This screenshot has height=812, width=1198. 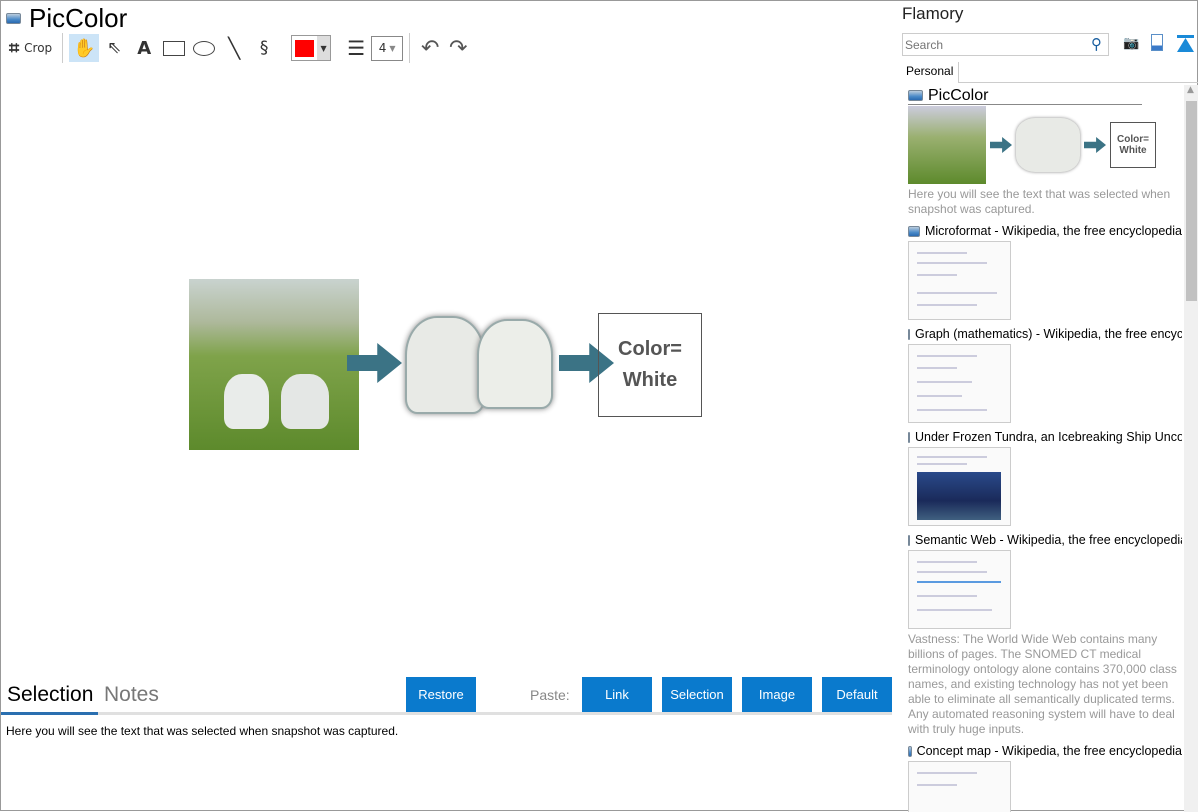 What do you see at coordinates (480, 363) in the screenshot?
I see `sneakers-image` at bounding box center [480, 363].